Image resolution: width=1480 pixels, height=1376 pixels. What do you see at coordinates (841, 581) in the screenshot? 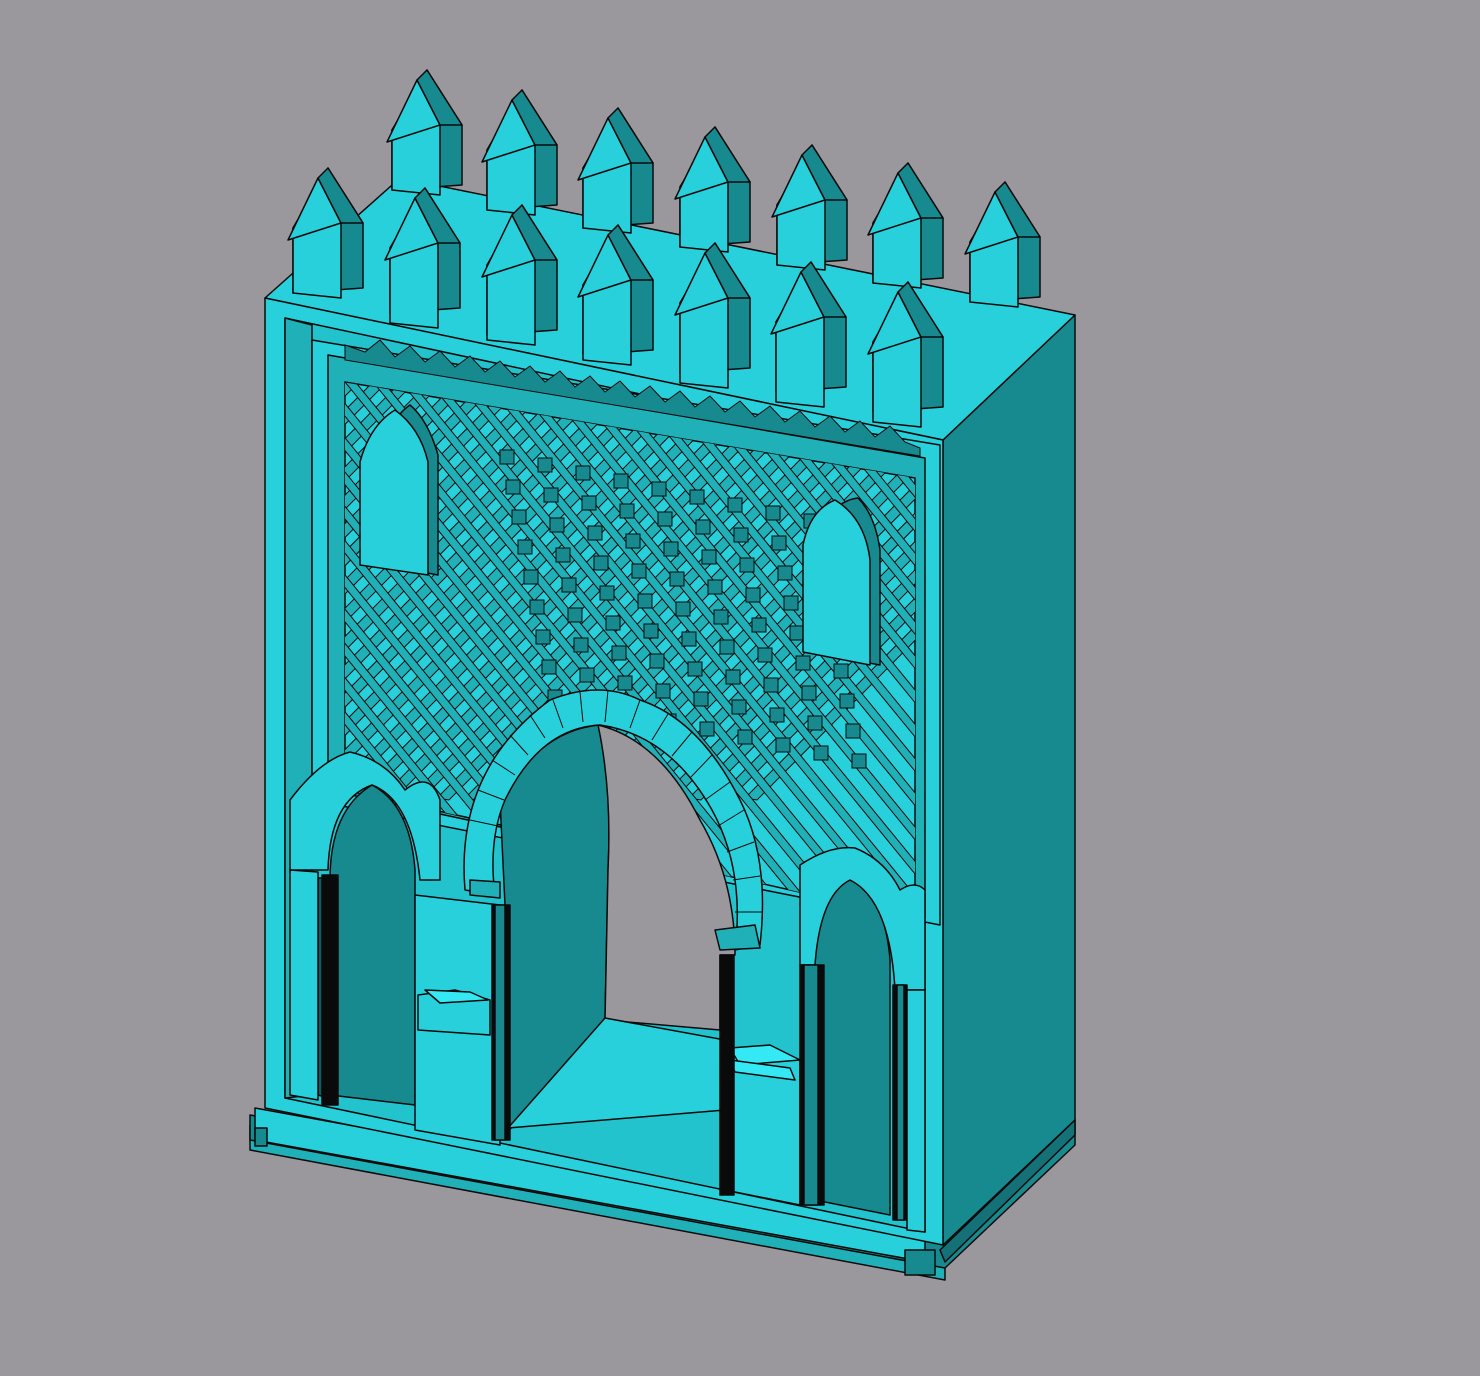
I see `window-right` at bounding box center [841, 581].